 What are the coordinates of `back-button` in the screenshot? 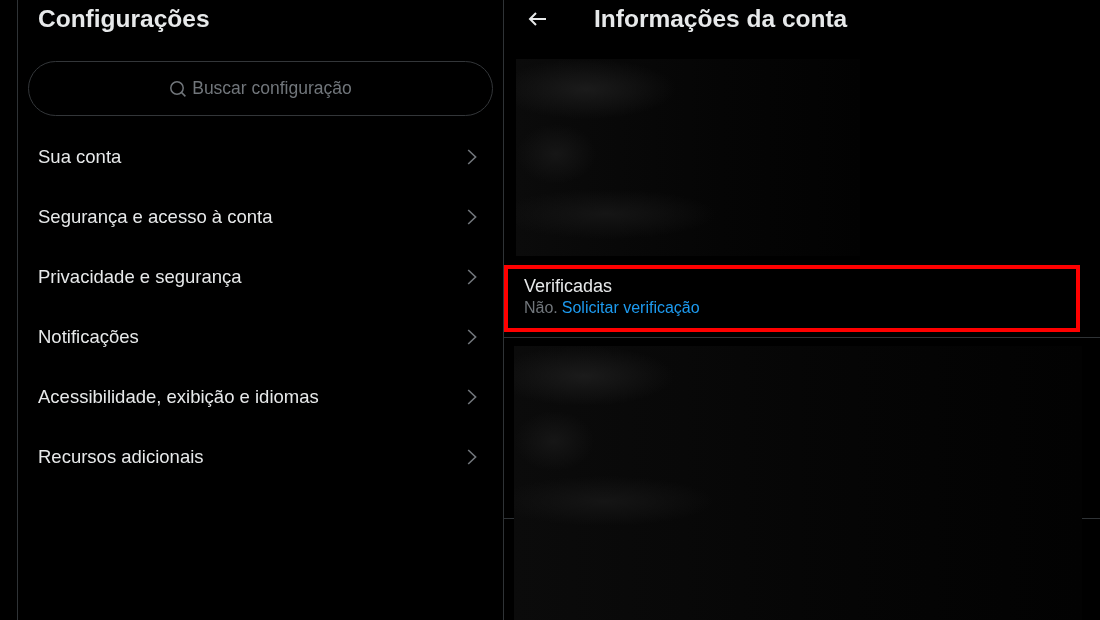 It's located at (537, 18).